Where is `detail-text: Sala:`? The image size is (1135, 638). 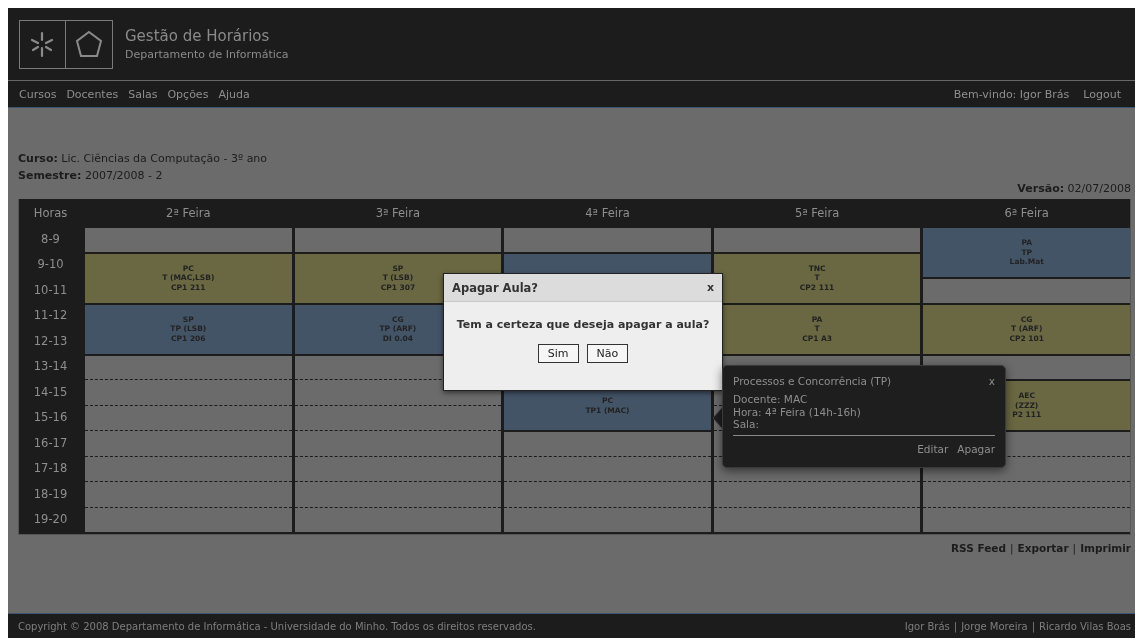 detail-text: Sala: is located at coordinates (746, 424).